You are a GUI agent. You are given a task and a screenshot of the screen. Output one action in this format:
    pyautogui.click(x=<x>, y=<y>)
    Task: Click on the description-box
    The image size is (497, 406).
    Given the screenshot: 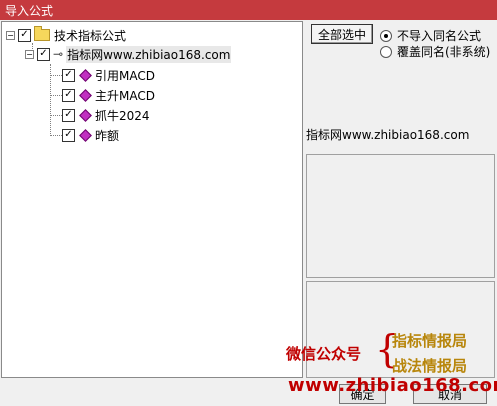 What is the action you would take?
    pyautogui.click(x=400, y=216)
    